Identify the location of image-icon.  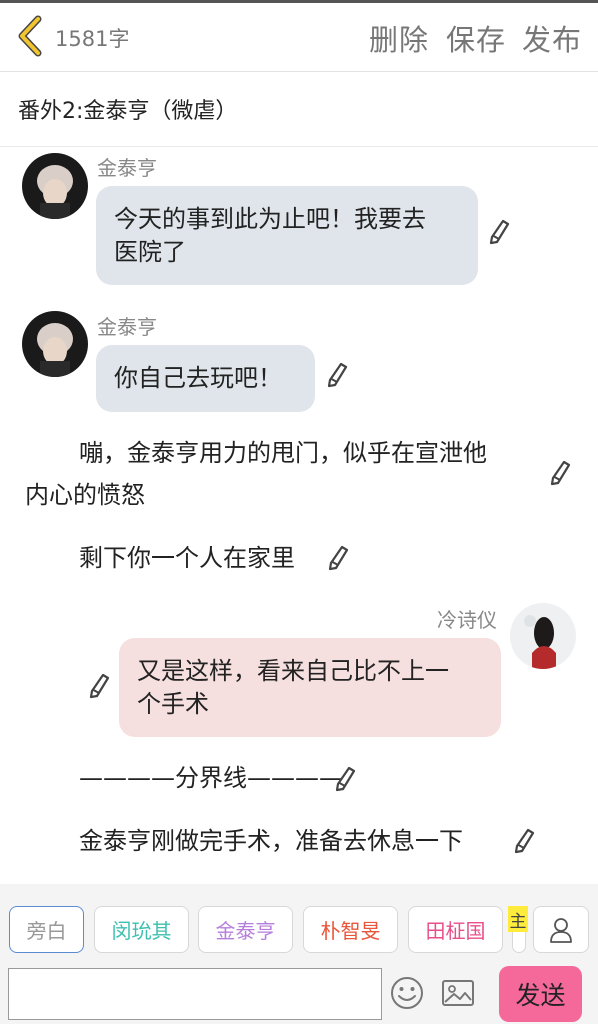
(458, 993).